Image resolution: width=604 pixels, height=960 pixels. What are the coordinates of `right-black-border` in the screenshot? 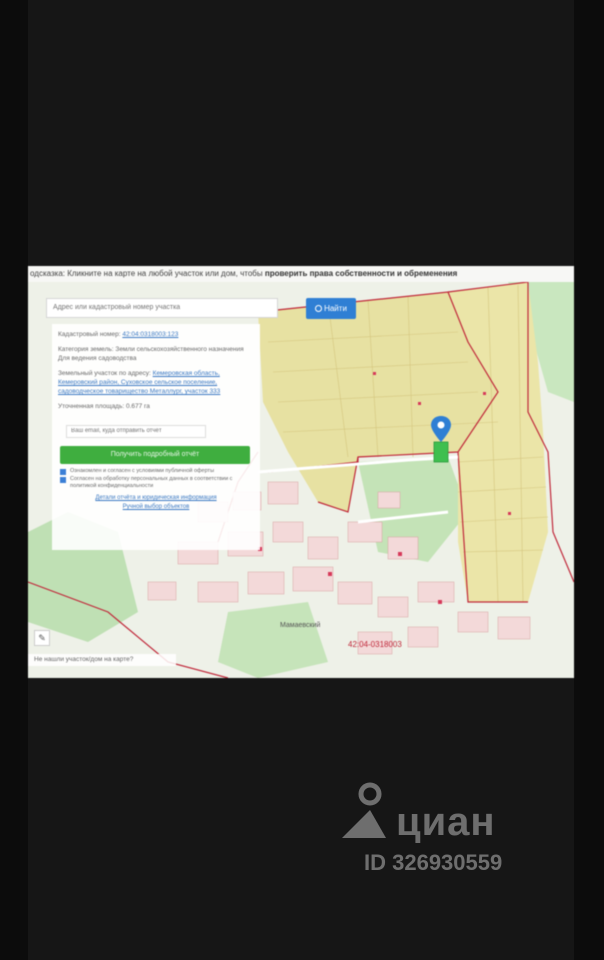 It's located at (589, 480).